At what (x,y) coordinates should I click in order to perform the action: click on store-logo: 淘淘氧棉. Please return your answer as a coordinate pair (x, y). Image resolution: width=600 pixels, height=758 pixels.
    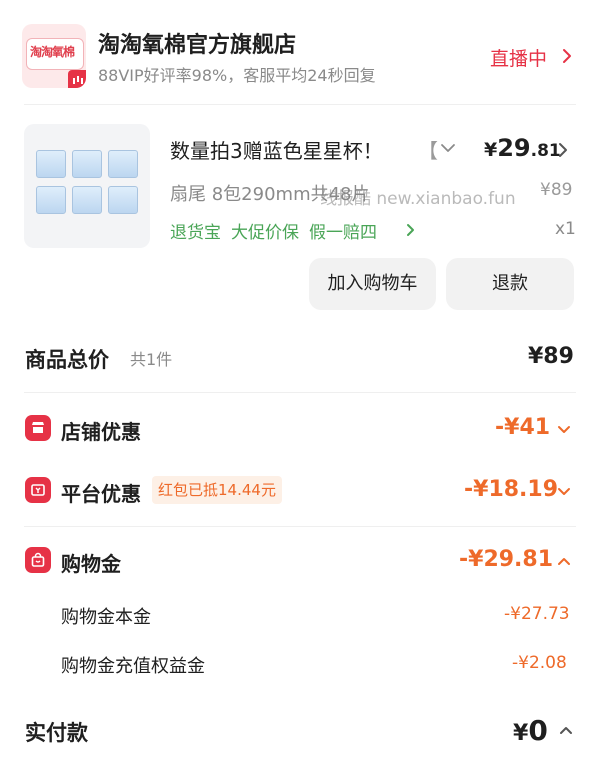
    Looking at the image, I should click on (54, 56).